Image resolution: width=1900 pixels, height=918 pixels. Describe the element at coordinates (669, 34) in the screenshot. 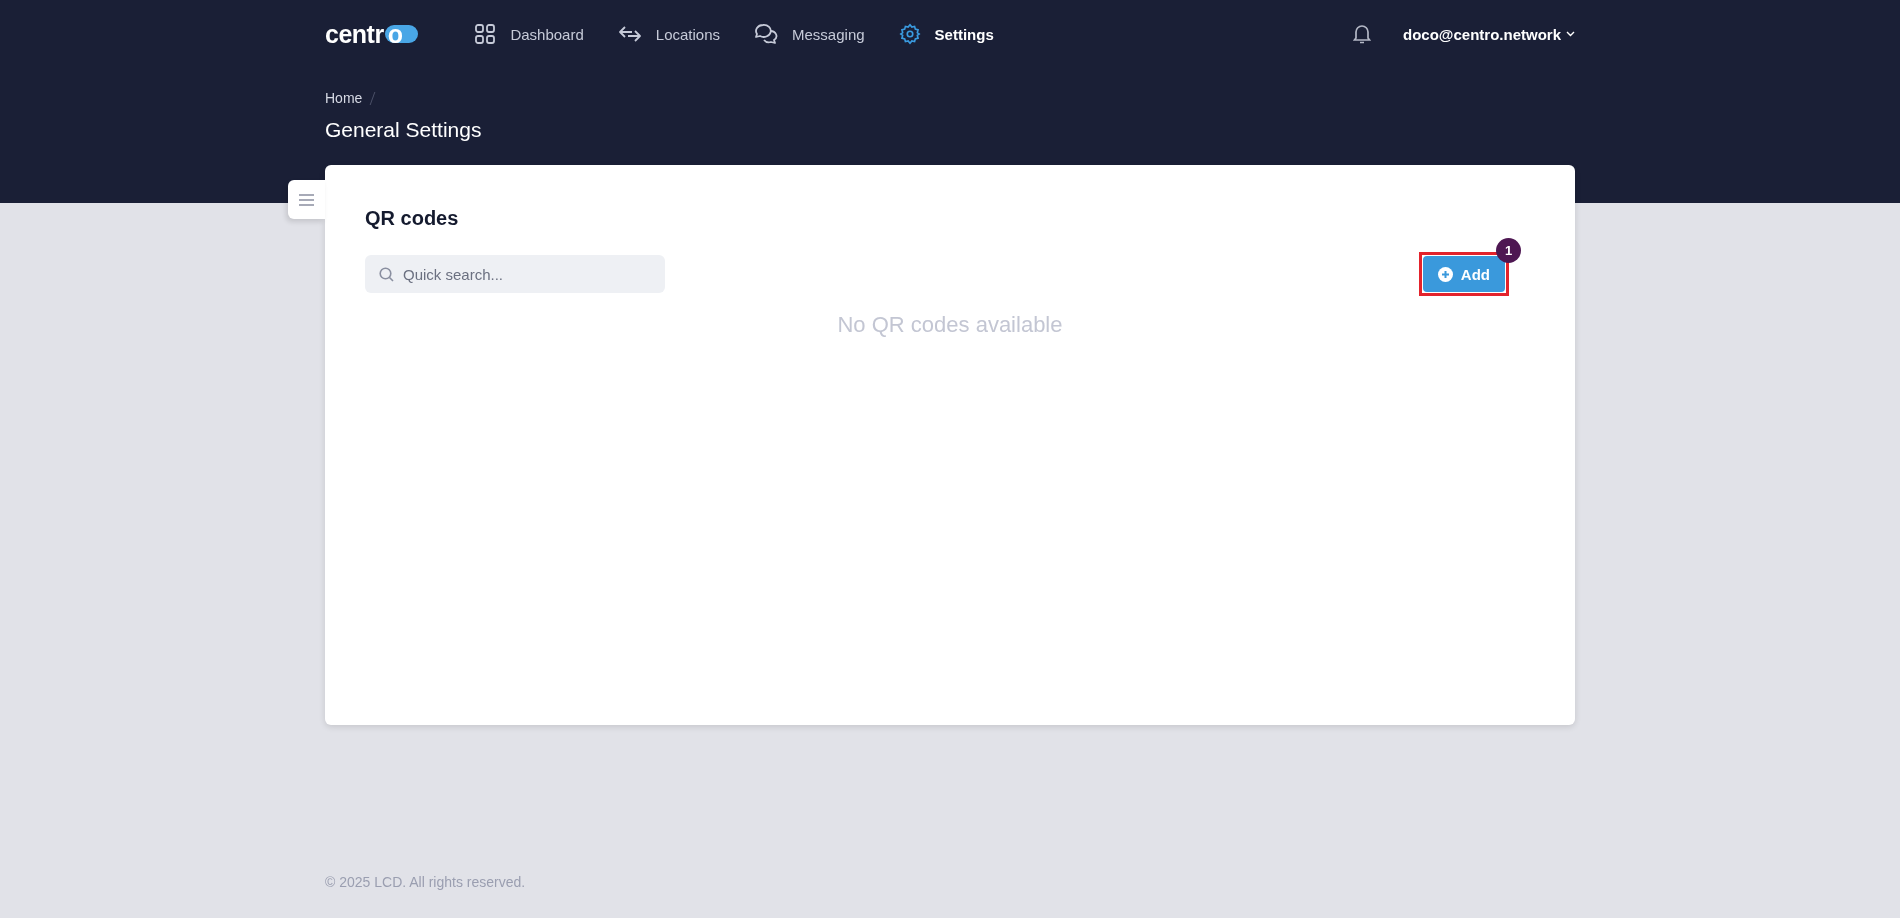

I see `nav-link: Locations` at that location.